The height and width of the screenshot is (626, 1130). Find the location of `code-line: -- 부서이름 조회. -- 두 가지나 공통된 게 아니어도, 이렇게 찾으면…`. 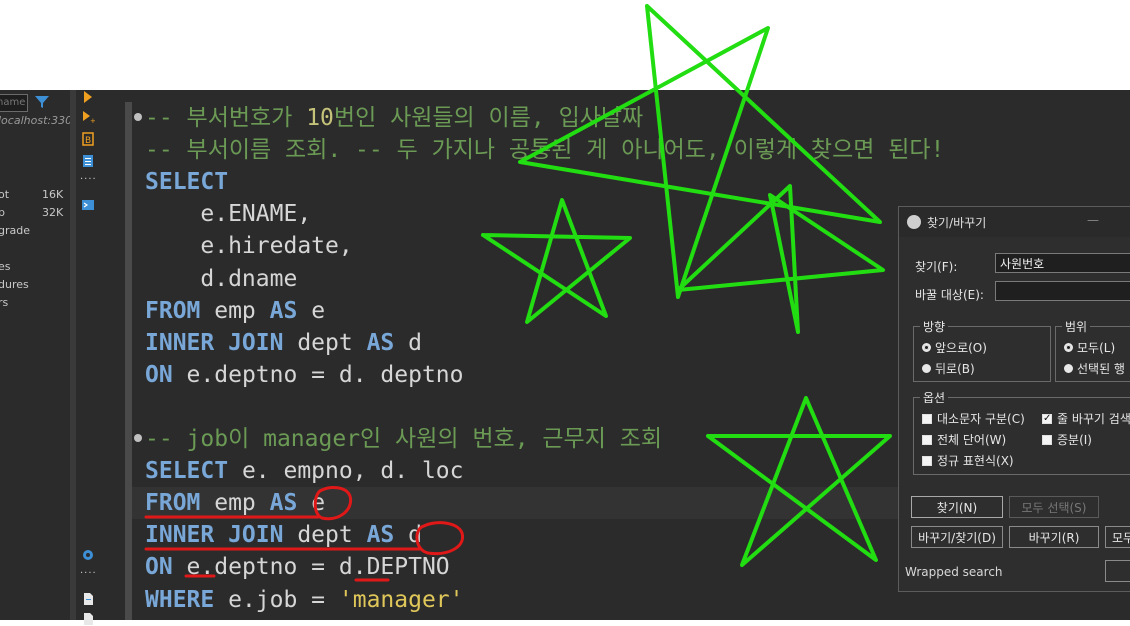

code-line: -- 부서이름 조회. -- 두 가지나 공통된 게 아니어도, 이렇게 찾으면… is located at coordinates (544, 150).